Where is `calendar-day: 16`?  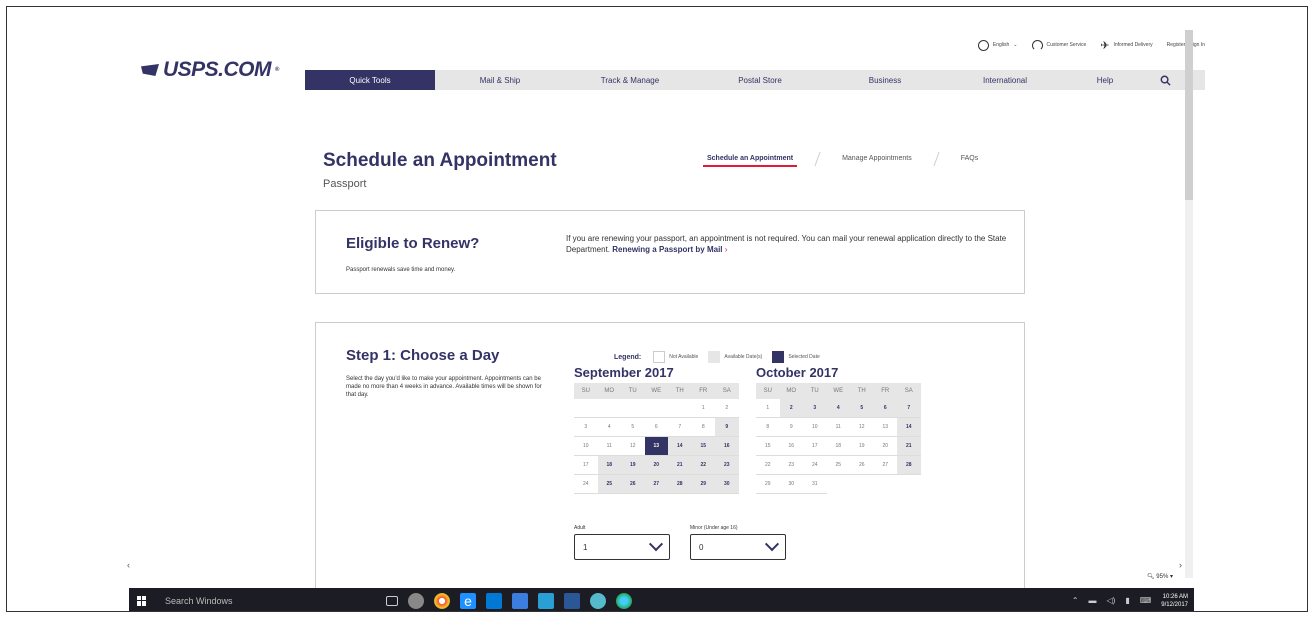 calendar-day: 16 is located at coordinates (727, 446).